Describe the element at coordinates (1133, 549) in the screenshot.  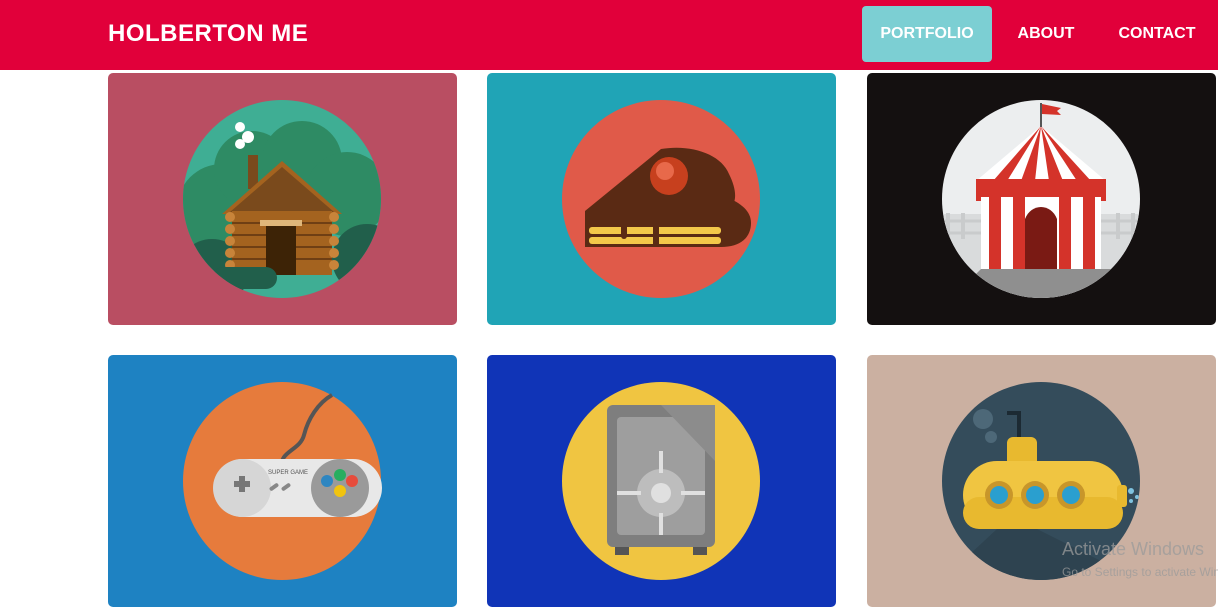
I see `activate-windows-title: Activate Windows` at that location.